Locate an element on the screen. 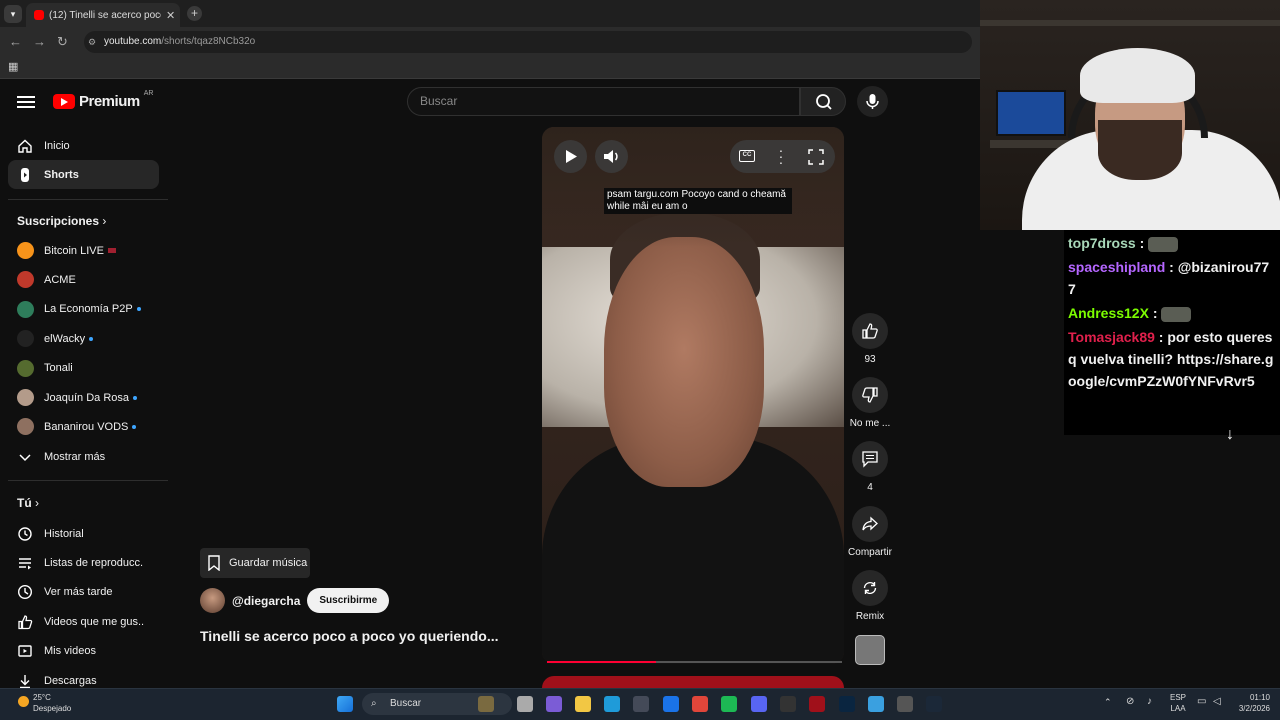 Image resolution: width=1280 pixels, height=720 pixels. browser-tab: (12) Tinelli se acerco poco a poco ✕ is located at coordinates (103, 15).